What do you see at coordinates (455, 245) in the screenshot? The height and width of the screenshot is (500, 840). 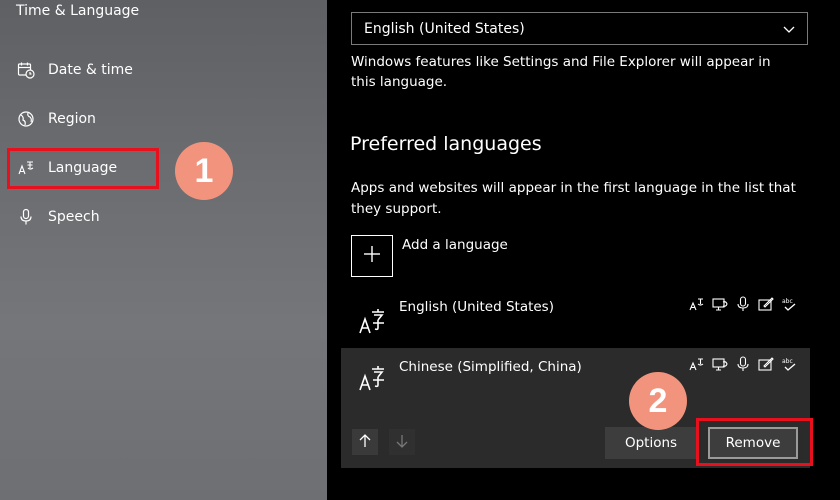 I see `add-language-label: Add a language` at bounding box center [455, 245].